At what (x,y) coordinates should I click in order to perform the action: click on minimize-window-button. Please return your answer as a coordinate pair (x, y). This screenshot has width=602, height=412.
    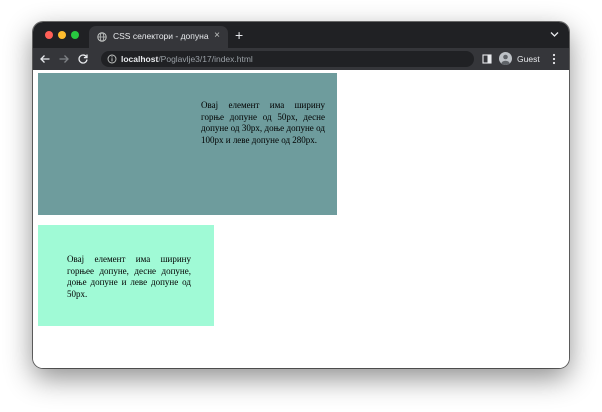
    Looking at the image, I should click on (62, 35).